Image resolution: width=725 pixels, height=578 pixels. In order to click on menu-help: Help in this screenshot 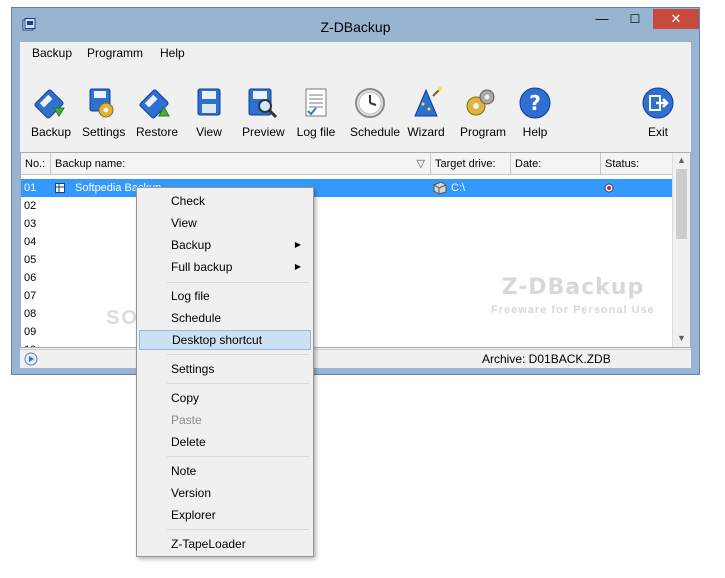, I will do `click(172, 53)`.